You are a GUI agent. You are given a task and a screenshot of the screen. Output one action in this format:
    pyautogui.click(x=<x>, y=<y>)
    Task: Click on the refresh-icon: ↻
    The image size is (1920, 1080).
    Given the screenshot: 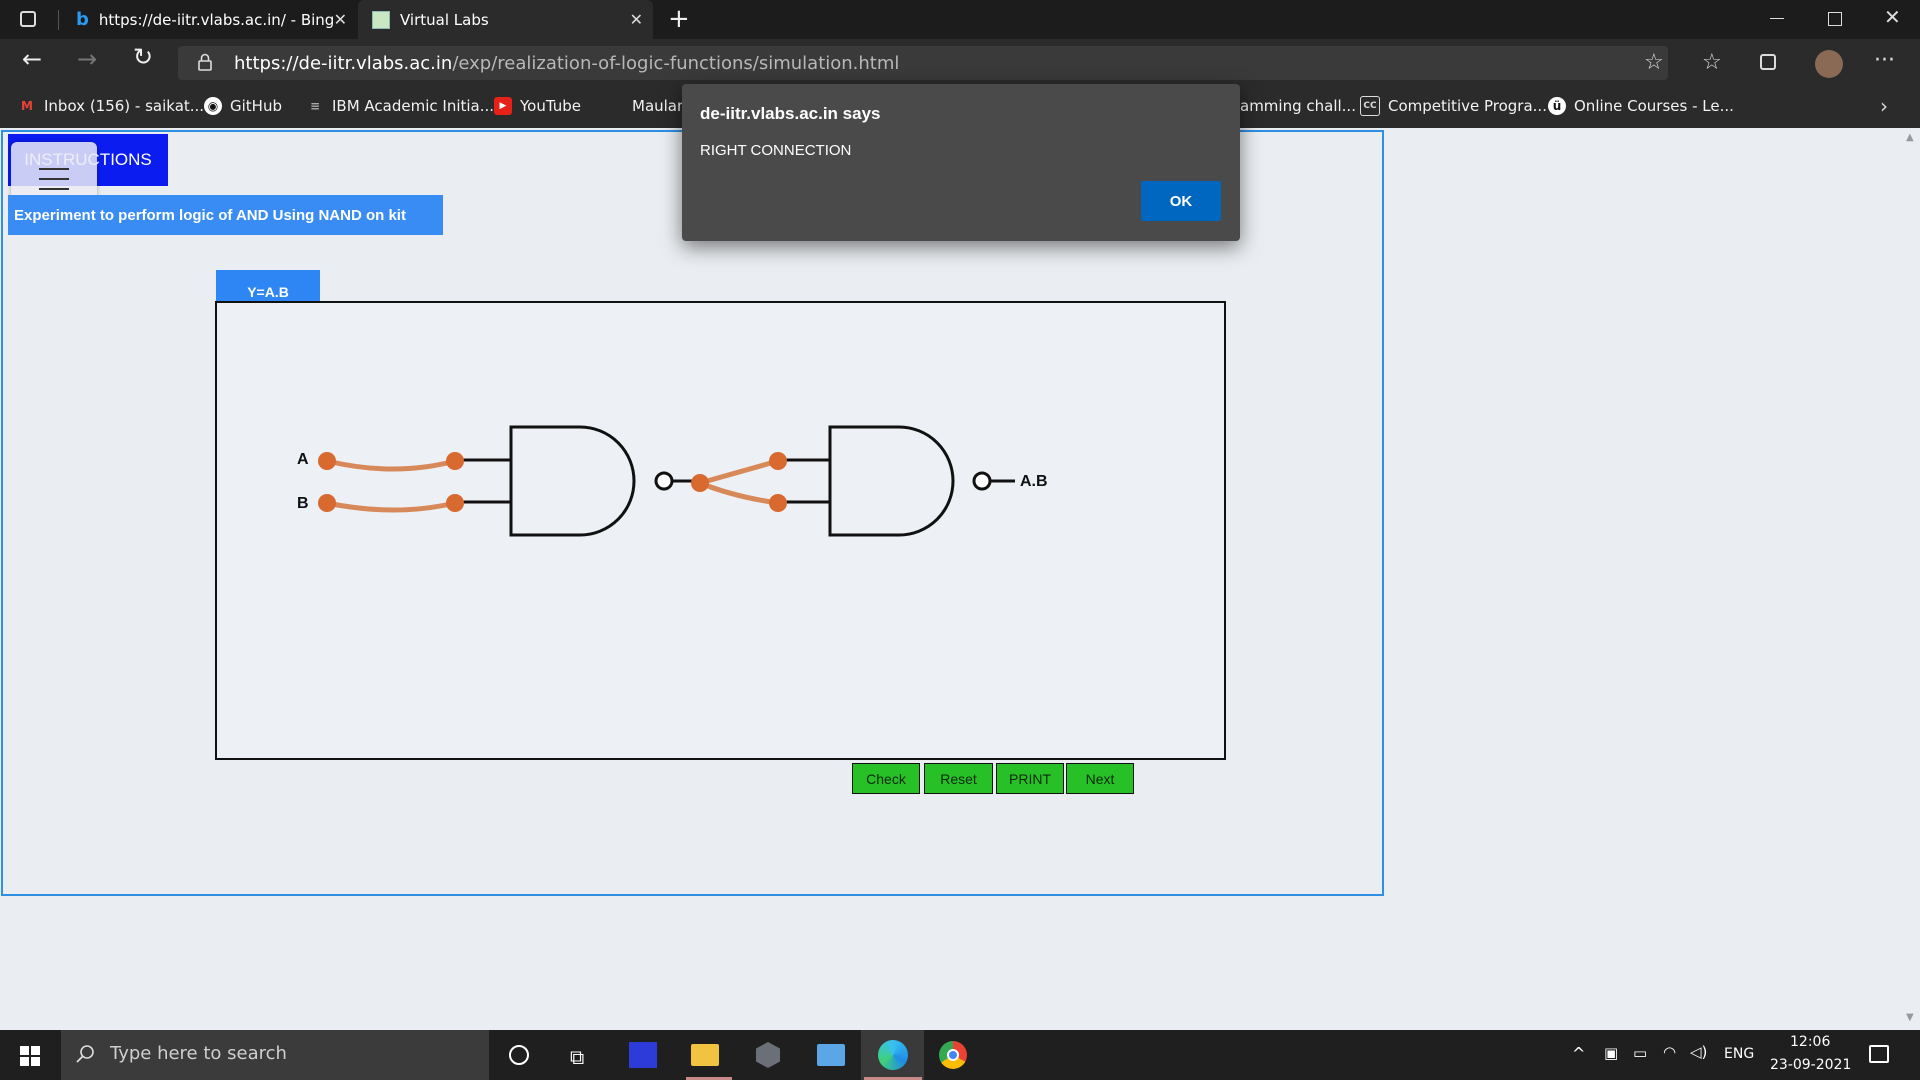 What is the action you would take?
    pyautogui.click(x=143, y=57)
    